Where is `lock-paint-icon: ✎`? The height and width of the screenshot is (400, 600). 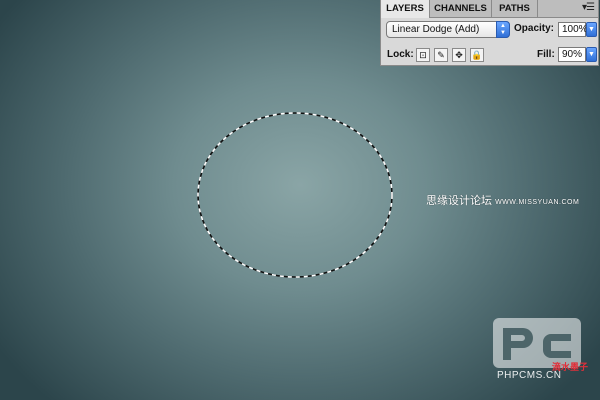 lock-paint-icon: ✎ is located at coordinates (441, 55).